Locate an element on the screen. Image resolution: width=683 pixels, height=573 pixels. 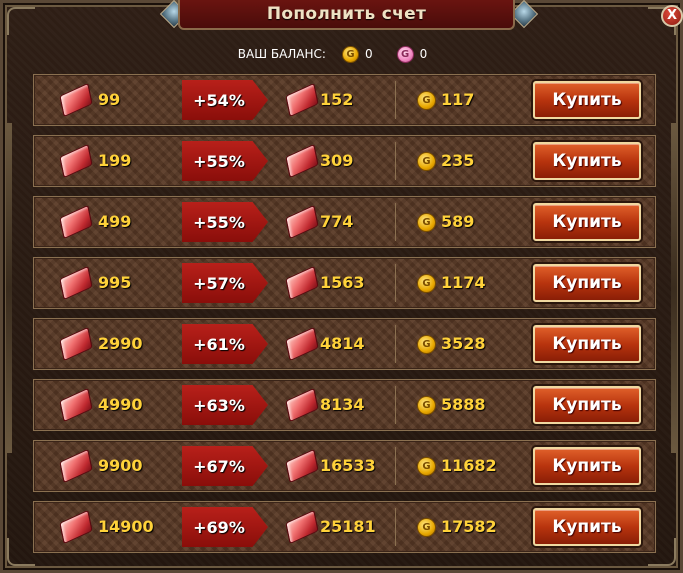
package-total-amount: 25181 is located at coordinates (348, 526).